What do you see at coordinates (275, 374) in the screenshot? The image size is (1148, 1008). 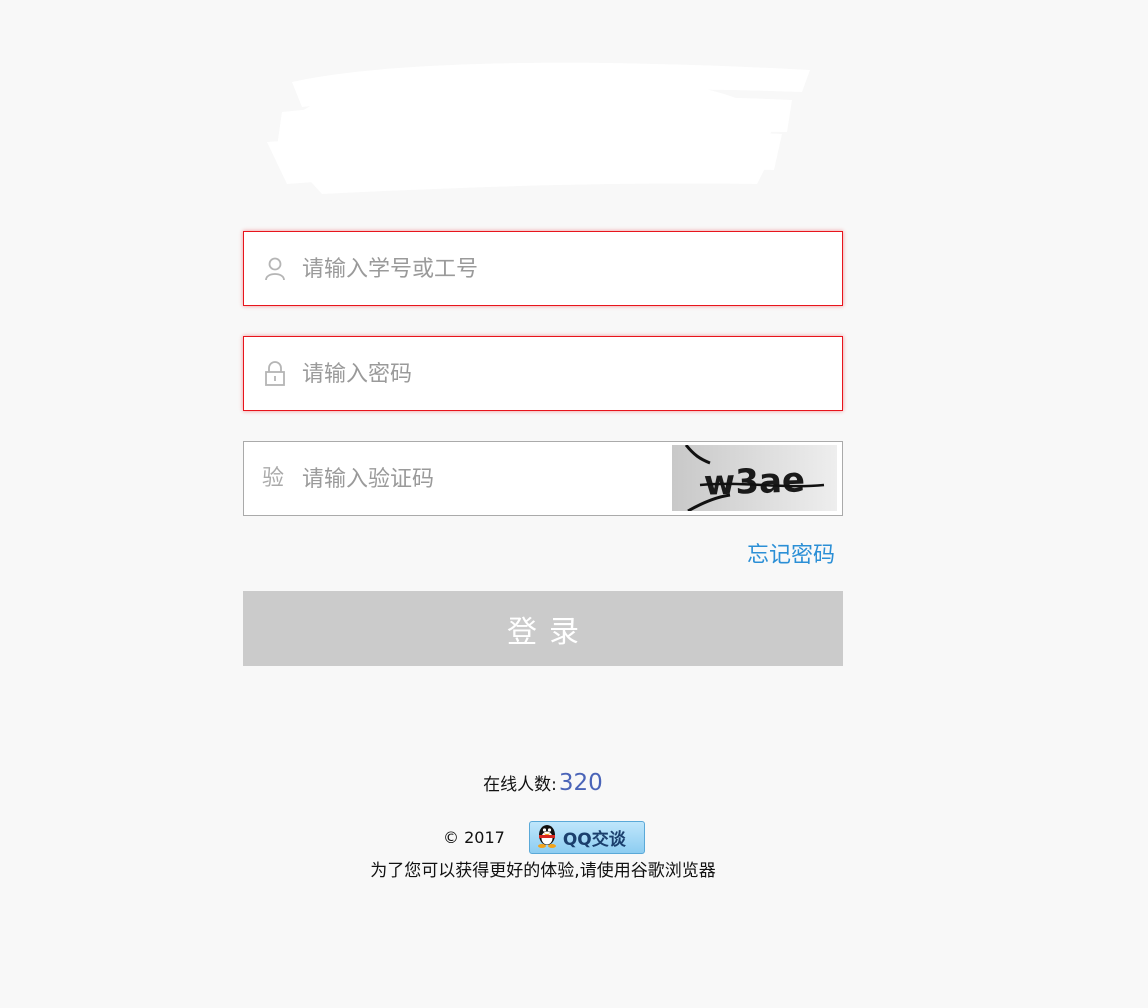 I see `lock-icon` at bounding box center [275, 374].